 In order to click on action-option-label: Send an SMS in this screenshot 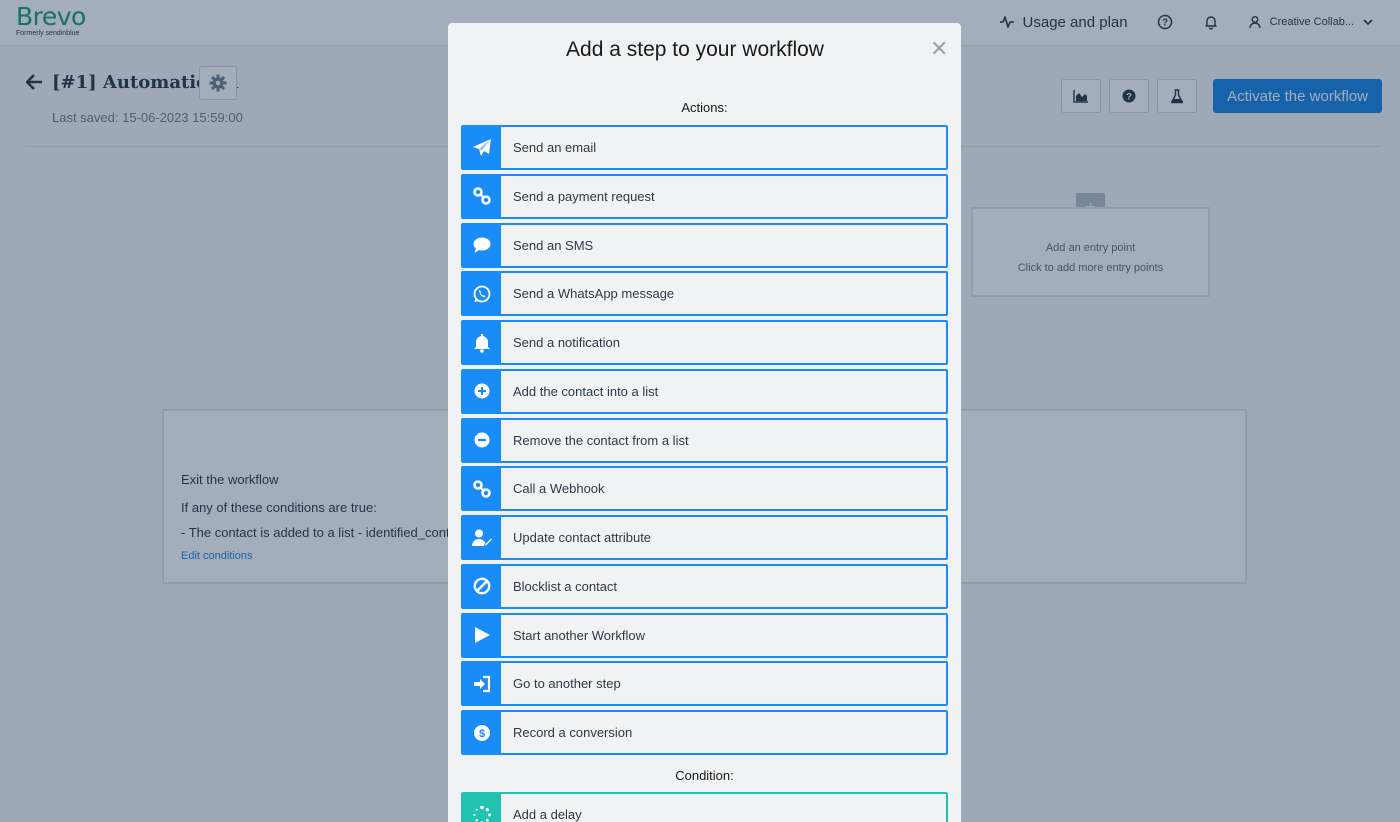, I will do `click(553, 245)`.